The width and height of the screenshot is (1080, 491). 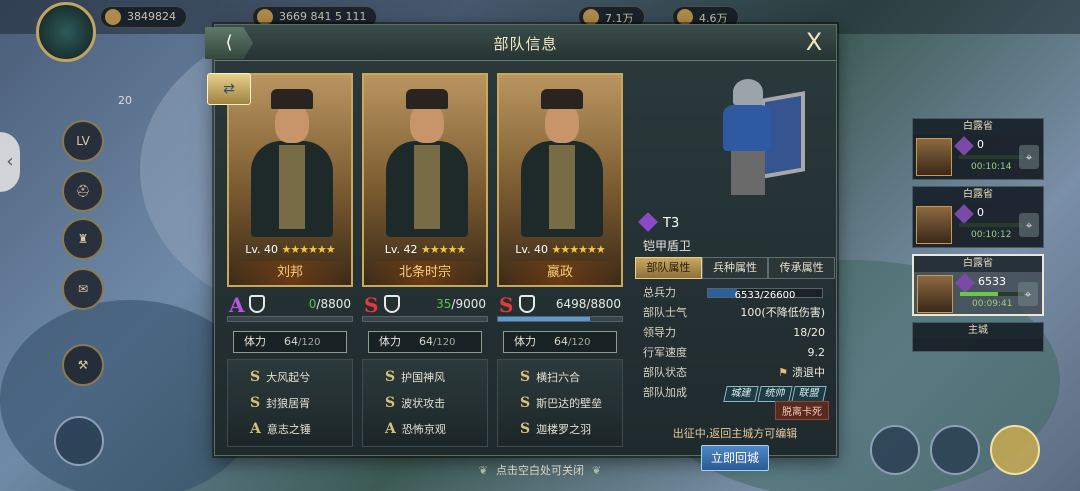 What do you see at coordinates (83, 191) in the screenshot?
I see `helmet-icon: ⛑` at bounding box center [83, 191].